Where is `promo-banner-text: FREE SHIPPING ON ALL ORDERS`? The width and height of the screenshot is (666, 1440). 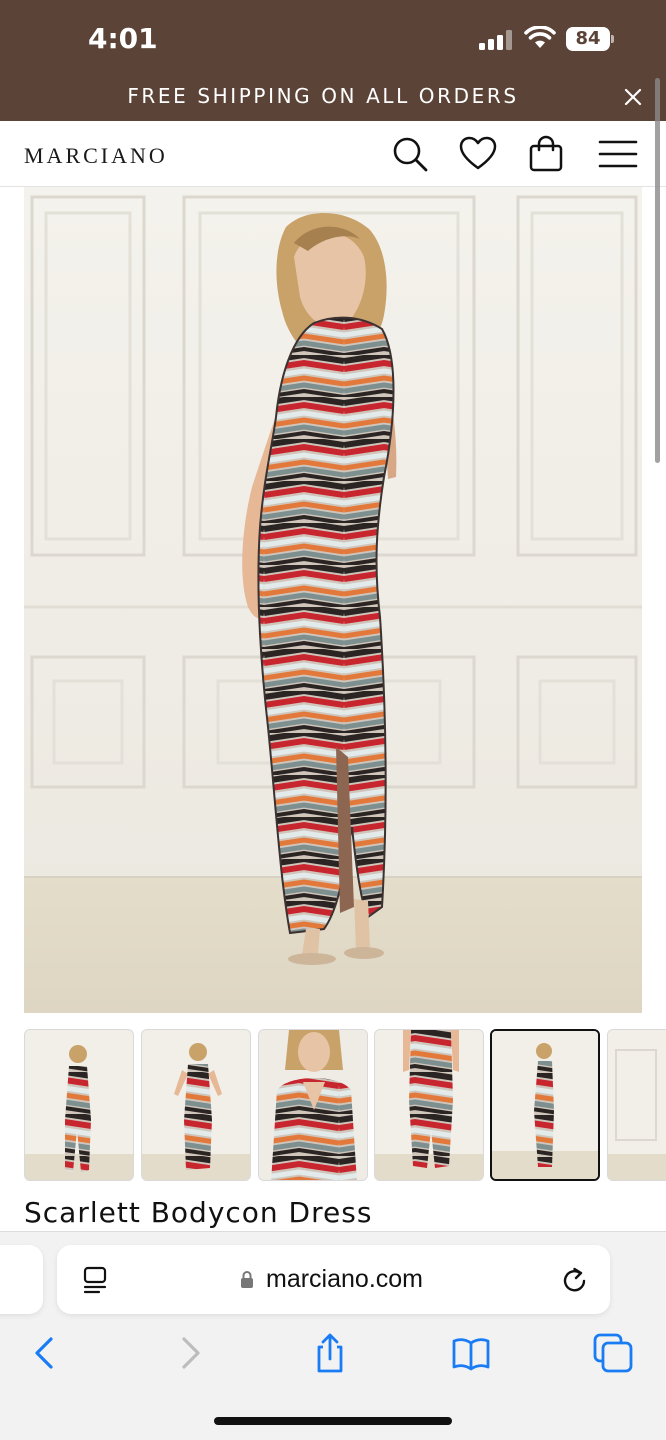 promo-banner-text: FREE SHIPPING ON ALL ORDERS is located at coordinates (323, 96).